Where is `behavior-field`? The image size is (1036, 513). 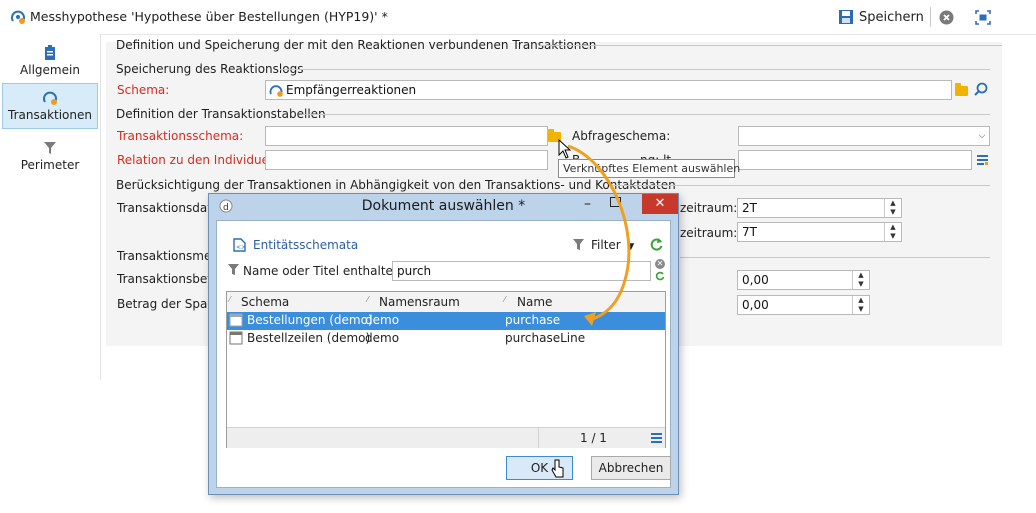 behavior-field is located at coordinates (855, 160).